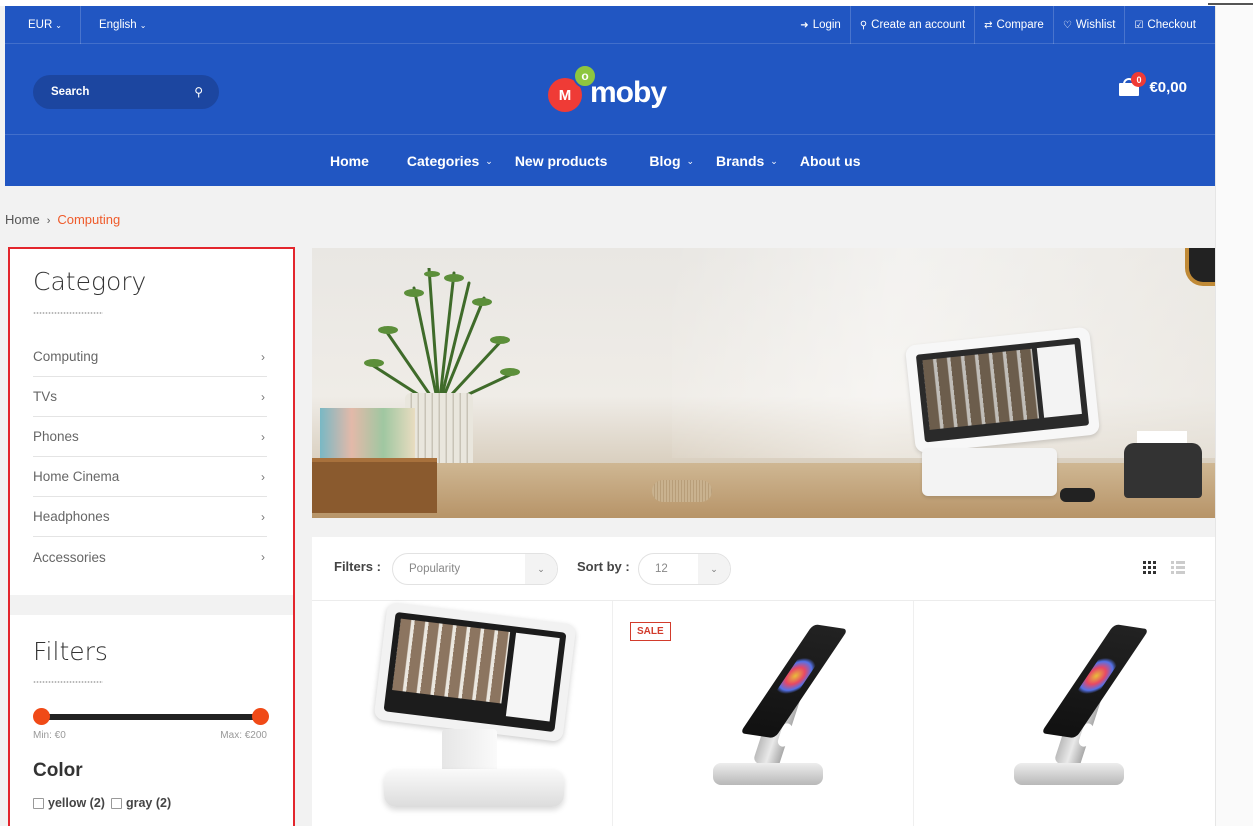  Describe the element at coordinates (22, 219) in the screenshot. I see `breadcrumb-home: Home` at that location.